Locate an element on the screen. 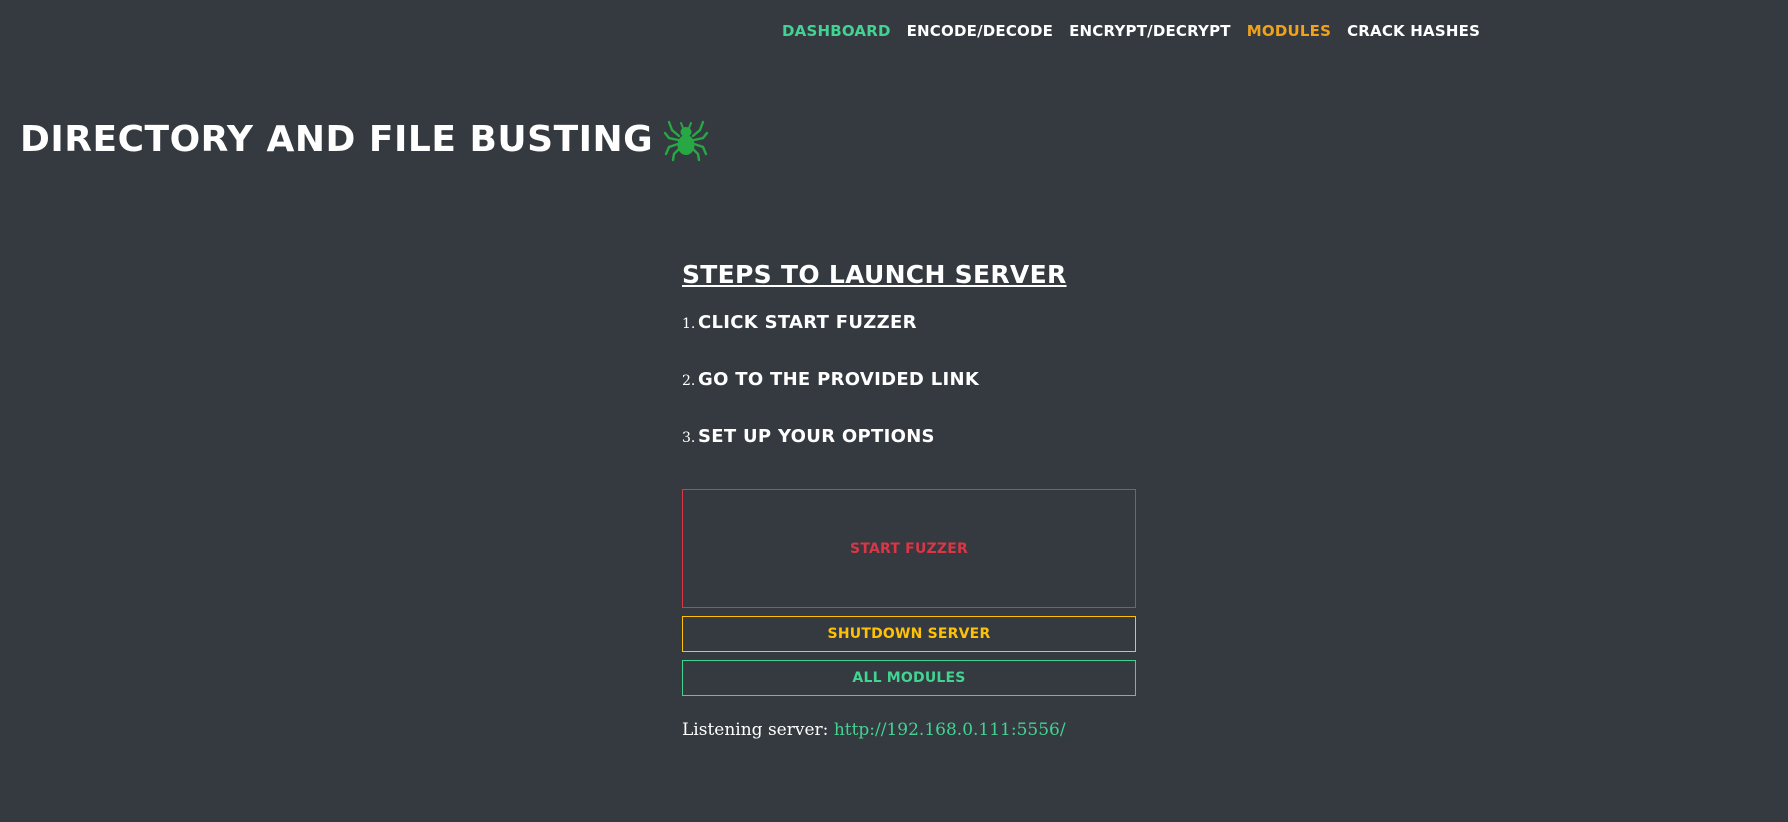  nav-encrypt-decrypt: ENCRYPT/DECRYPT is located at coordinates (1150, 31).